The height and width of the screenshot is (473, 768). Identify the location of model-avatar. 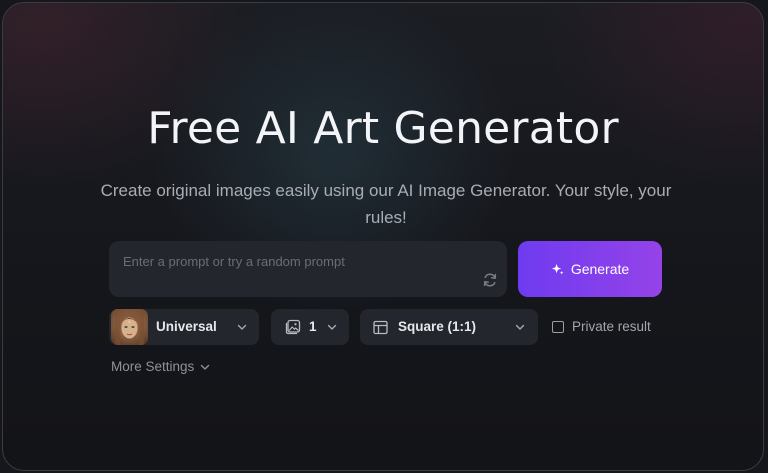
(129, 327).